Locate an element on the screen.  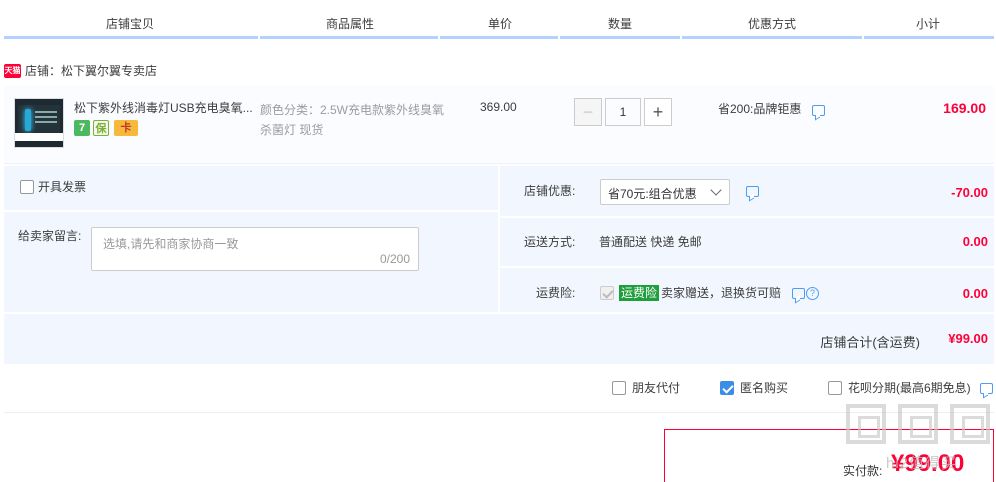
shop-total-label: 店铺合计(含运费) is located at coordinates (870, 342).